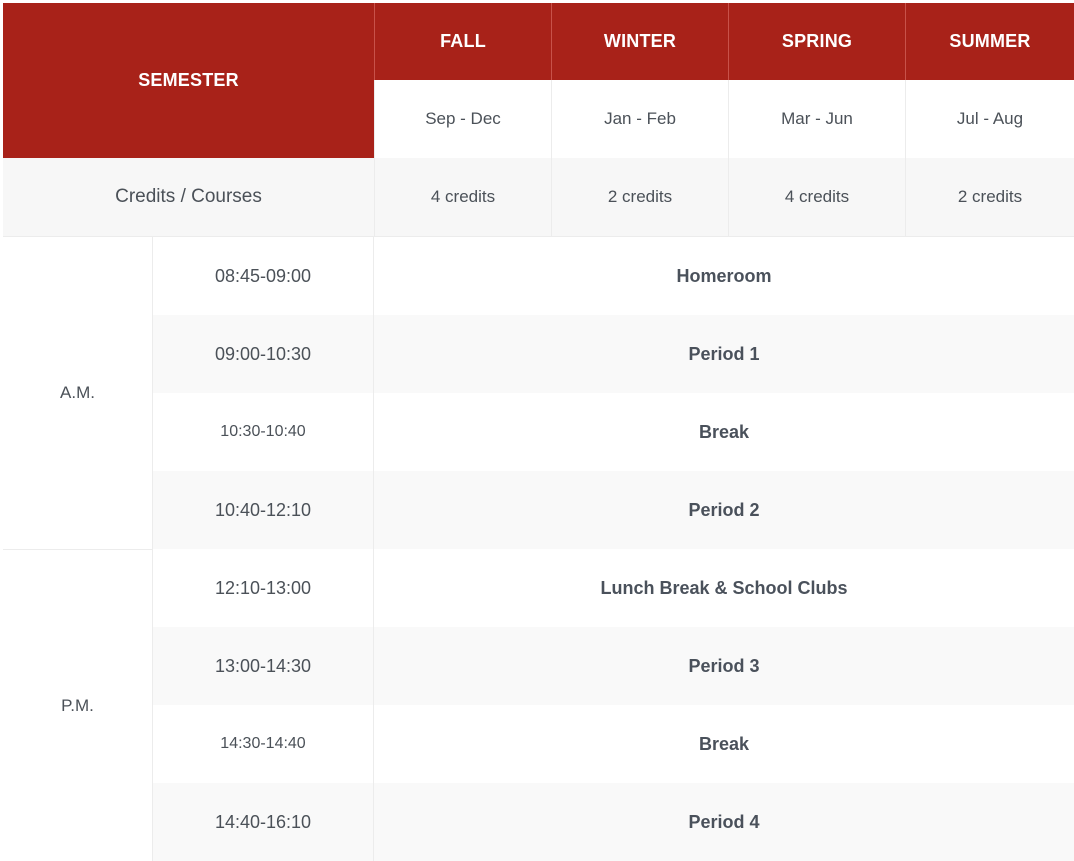 The image size is (1074, 861). What do you see at coordinates (724, 354) in the screenshot?
I see `table-row-activity: Period 1` at bounding box center [724, 354].